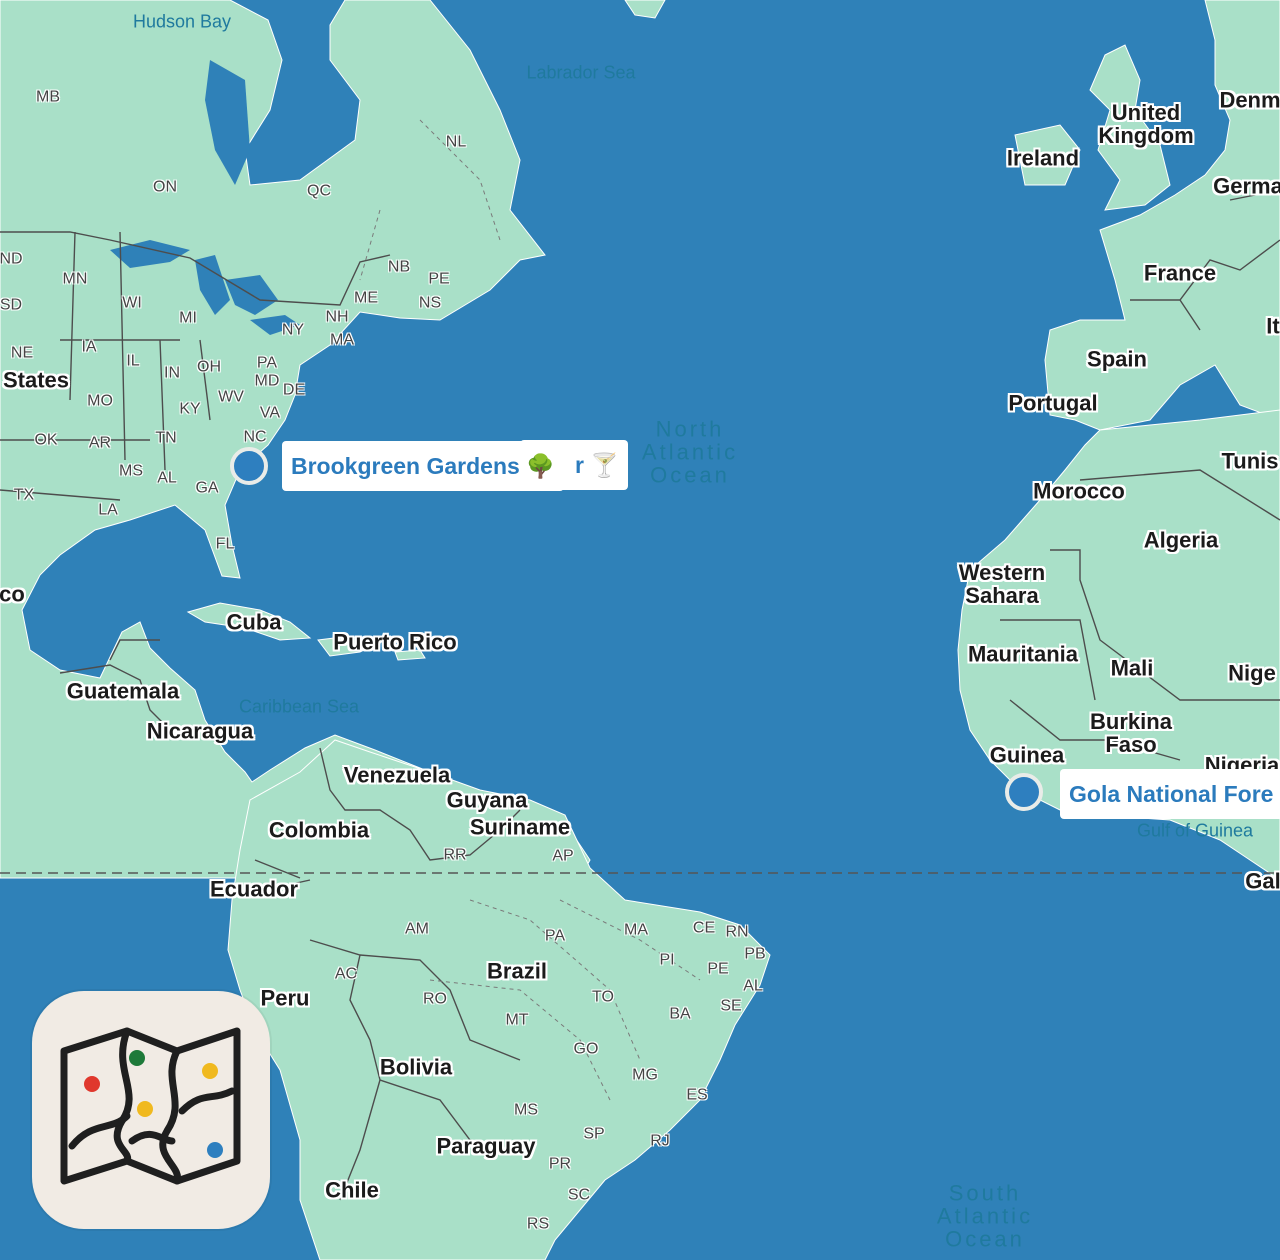  What do you see at coordinates (294, 390) in the screenshot?
I see `state-label: DE` at bounding box center [294, 390].